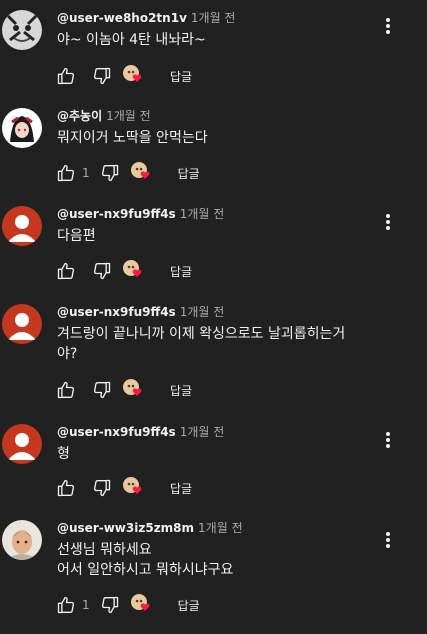  What do you see at coordinates (104, 116) in the screenshot?
I see `comment-header: @추농이 1개월 전` at bounding box center [104, 116].